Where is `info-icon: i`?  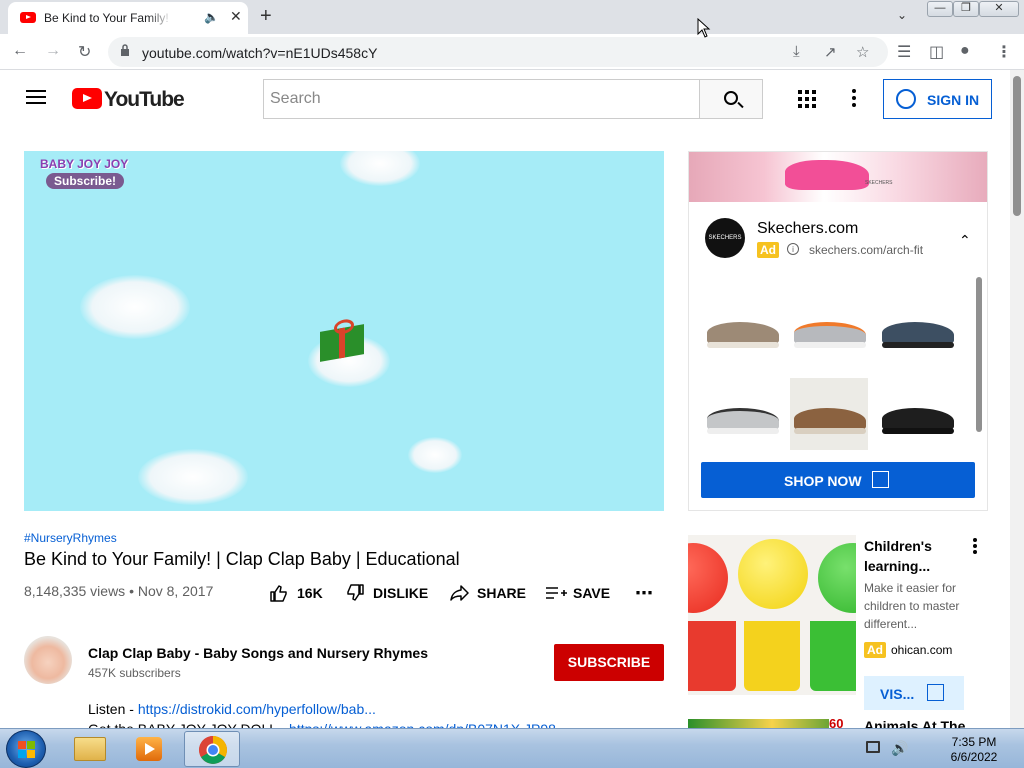
info-icon: i is located at coordinates (793, 249).